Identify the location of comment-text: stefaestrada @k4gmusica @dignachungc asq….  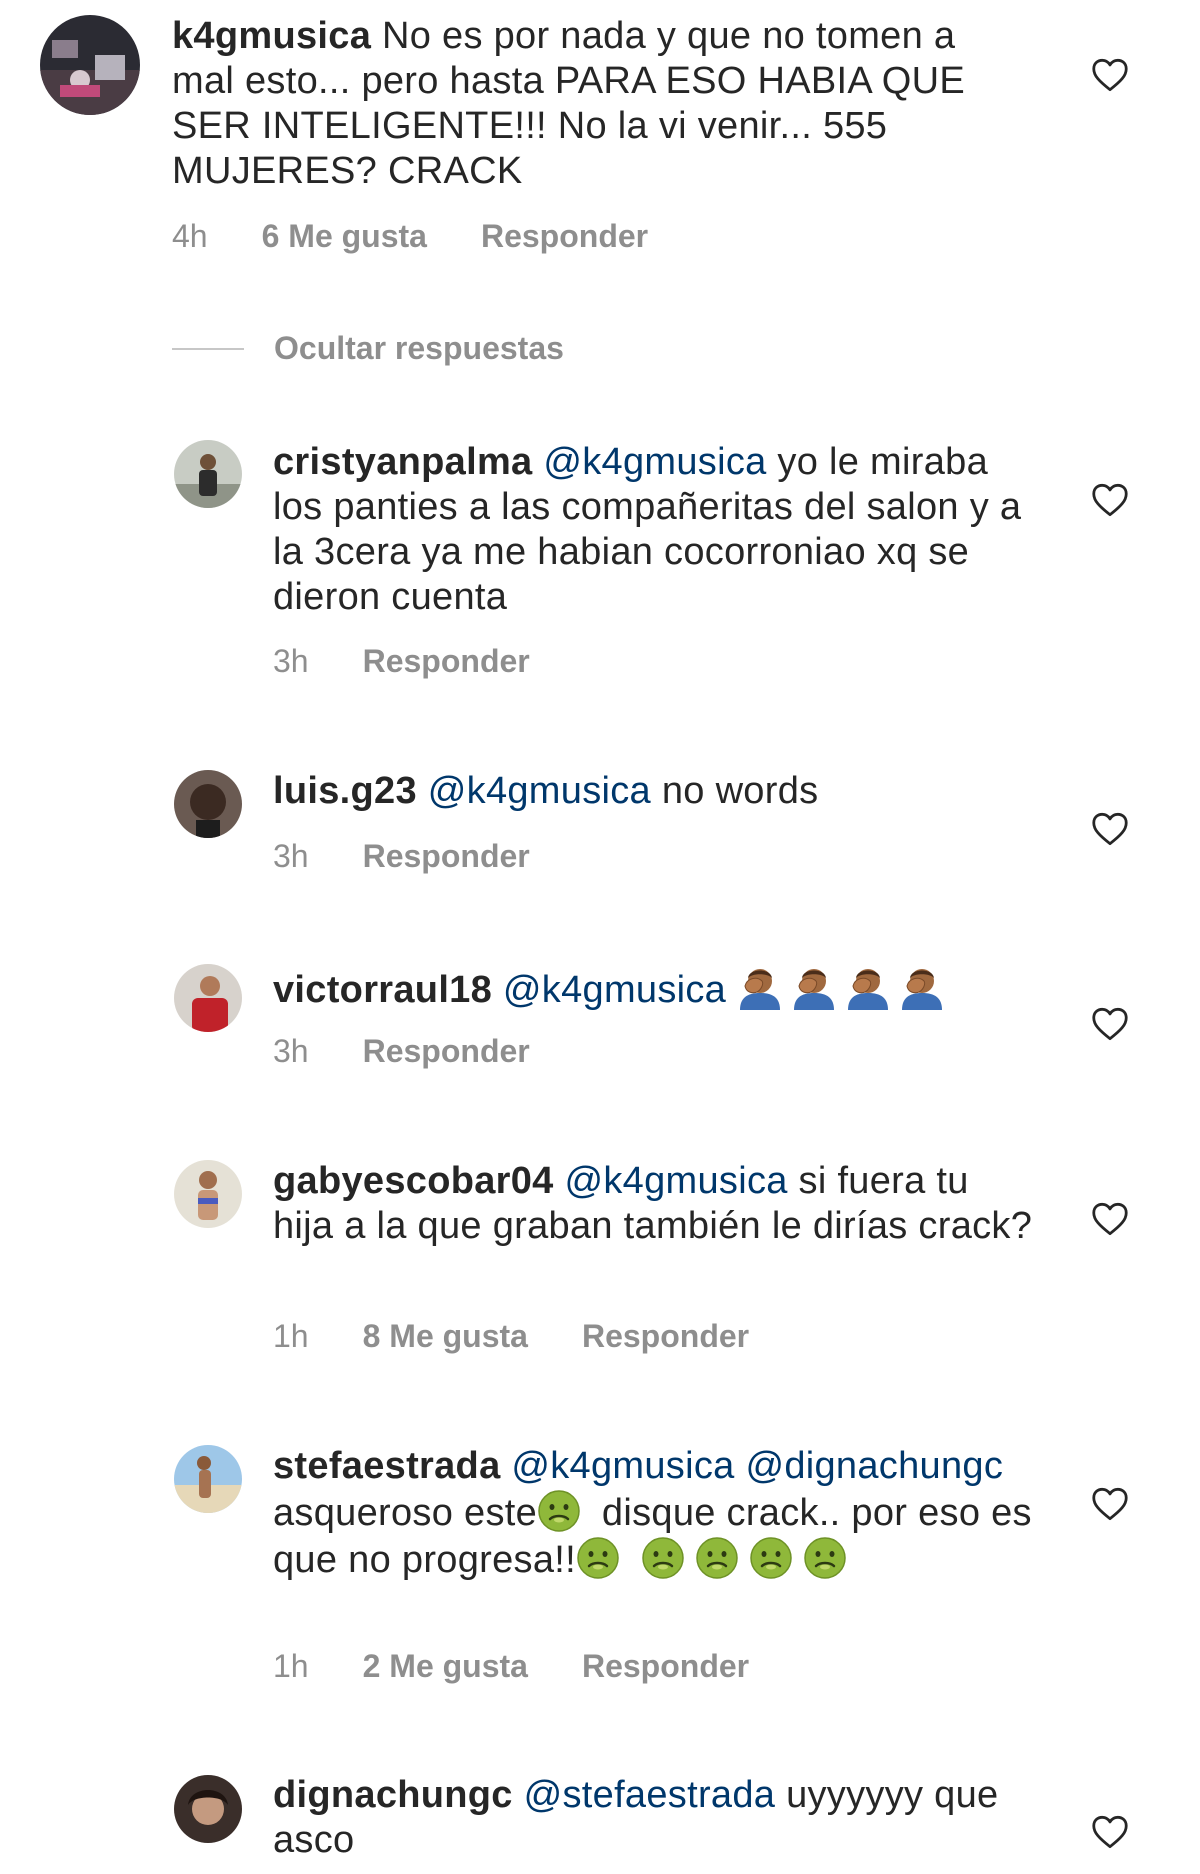
(653, 1513).